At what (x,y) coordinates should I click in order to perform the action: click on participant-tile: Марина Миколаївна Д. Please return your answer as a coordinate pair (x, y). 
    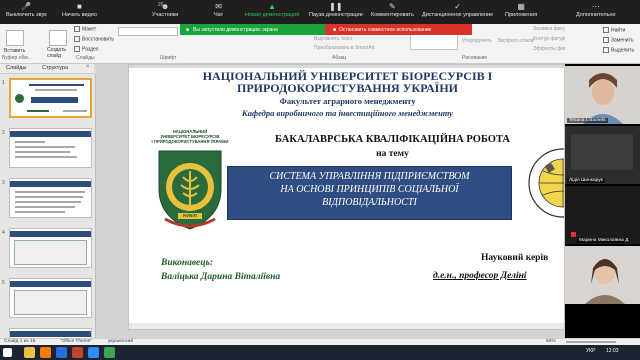
    Looking at the image, I should click on (602, 215).